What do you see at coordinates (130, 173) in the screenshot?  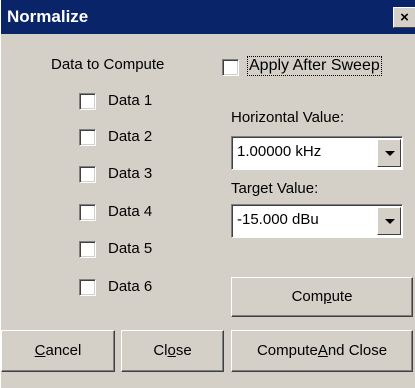 I see `data-3-label: Data 3` at bounding box center [130, 173].